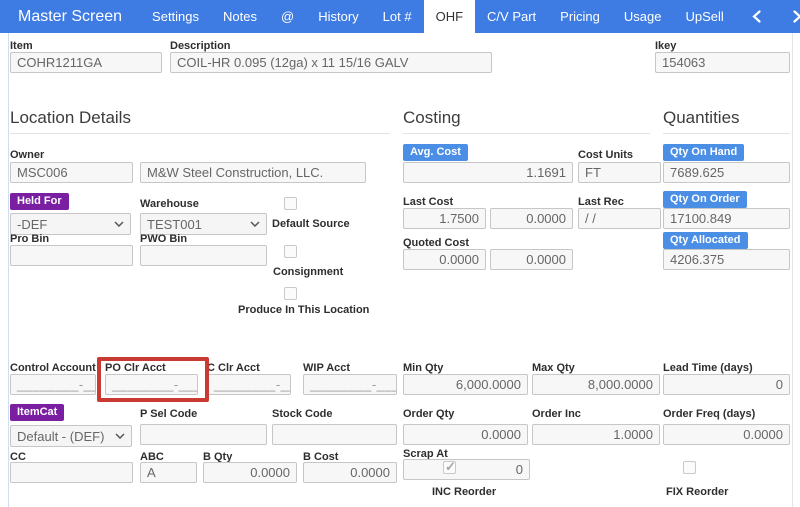 The width and height of the screenshot is (800, 507). Describe the element at coordinates (203, 255) in the screenshot. I see `pwo-bin-input` at that location.